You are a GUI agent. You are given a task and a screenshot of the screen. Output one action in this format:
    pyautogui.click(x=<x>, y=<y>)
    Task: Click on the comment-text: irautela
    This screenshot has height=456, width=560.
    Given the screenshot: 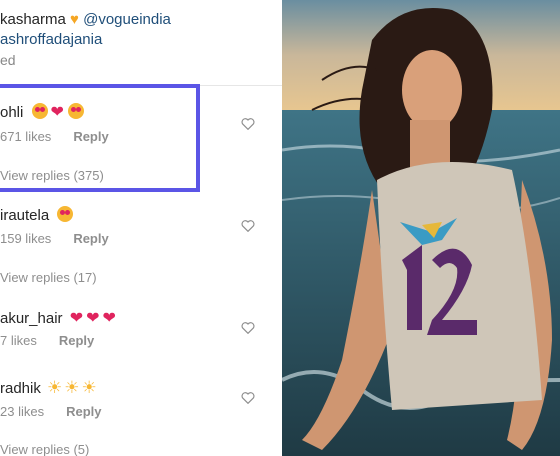 What is the action you would take?
    pyautogui.click(x=37, y=215)
    